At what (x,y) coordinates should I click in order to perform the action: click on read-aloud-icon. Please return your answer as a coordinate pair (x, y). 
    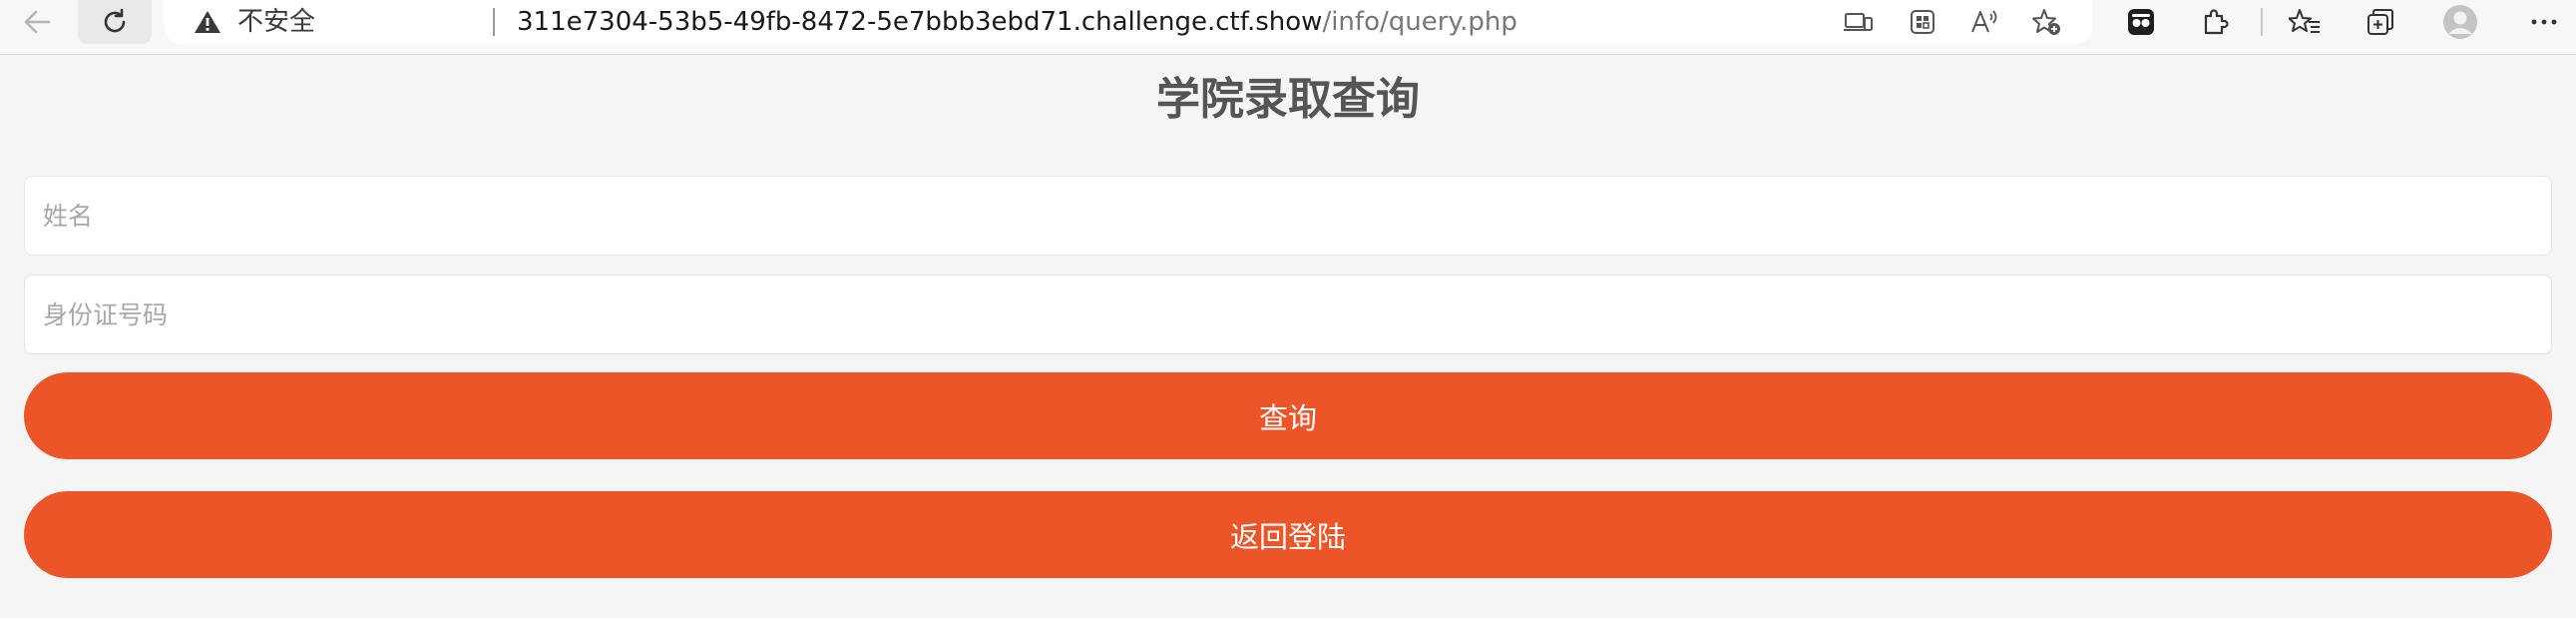
    Looking at the image, I should click on (1984, 22).